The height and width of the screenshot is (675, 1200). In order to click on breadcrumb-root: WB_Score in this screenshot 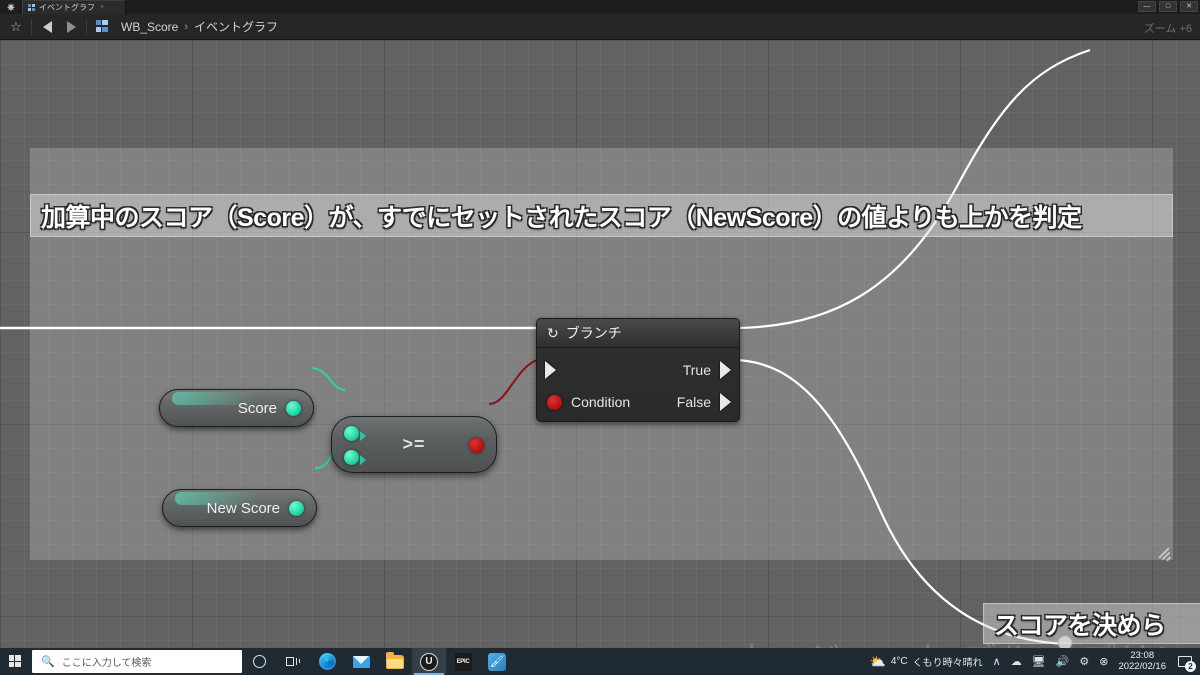, I will do `click(149, 27)`.